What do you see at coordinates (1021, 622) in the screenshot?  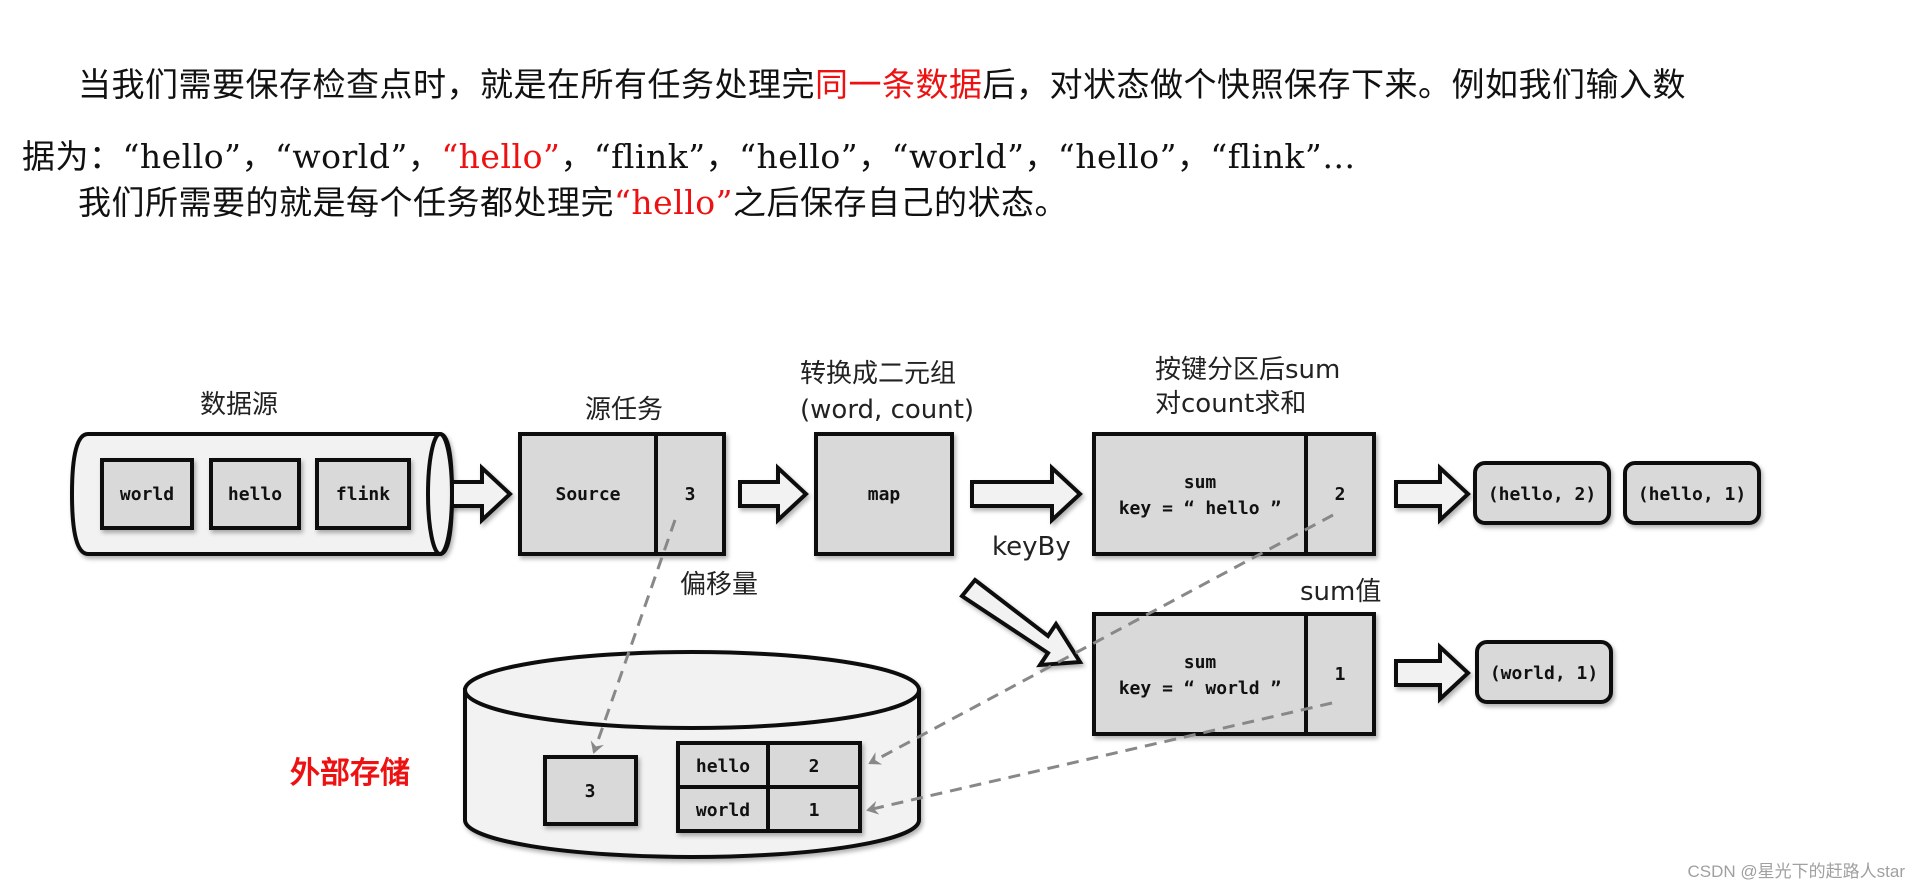 I see `keyby-arrow` at bounding box center [1021, 622].